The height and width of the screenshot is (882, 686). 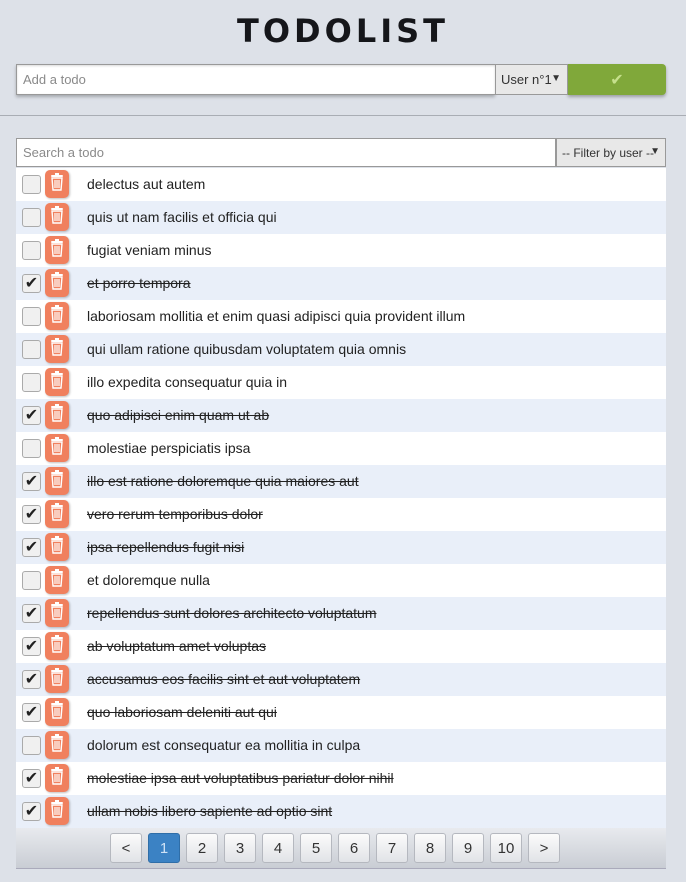 What do you see at coordinates (255, 79) in the screenshot?
I see `add-todo-input` at bounding box center [255, 79].